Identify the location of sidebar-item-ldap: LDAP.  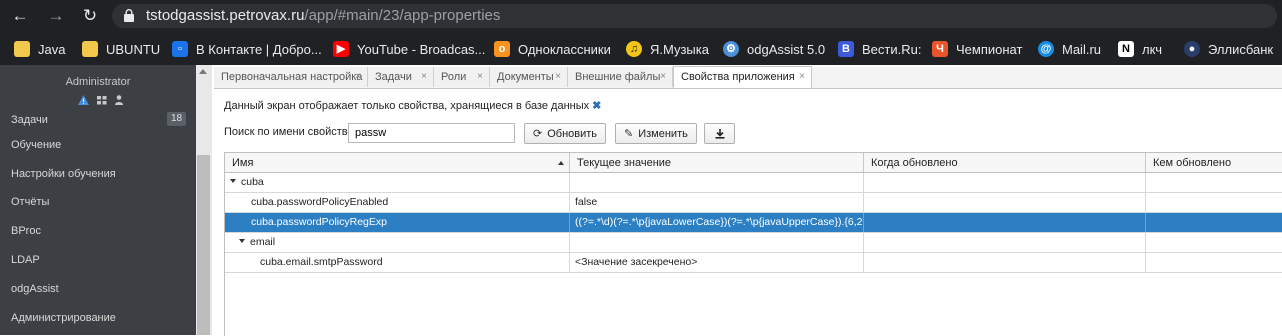
(25, 260).